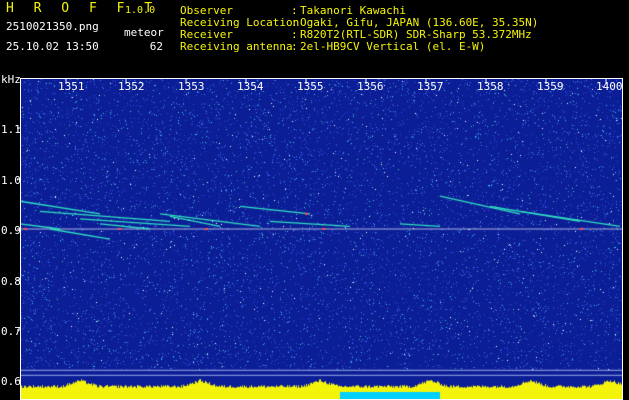 The image size is (629, 400). Describe the element at coordinates (11, 180) in the screenshot. I see `y-tick-label: 1.0` at that location.